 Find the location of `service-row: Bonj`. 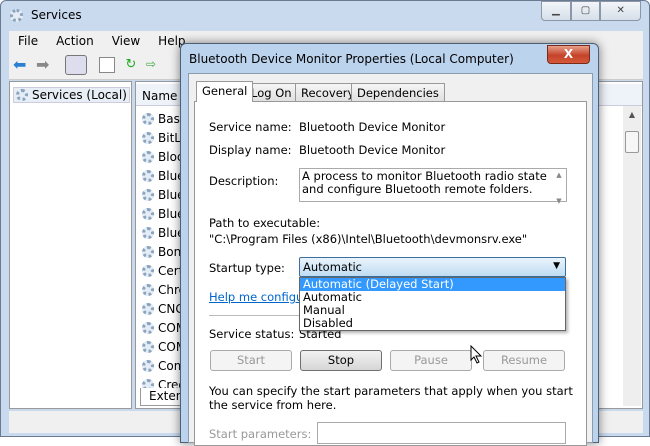

service-row: Bonj is located at coordinates (163, 252).